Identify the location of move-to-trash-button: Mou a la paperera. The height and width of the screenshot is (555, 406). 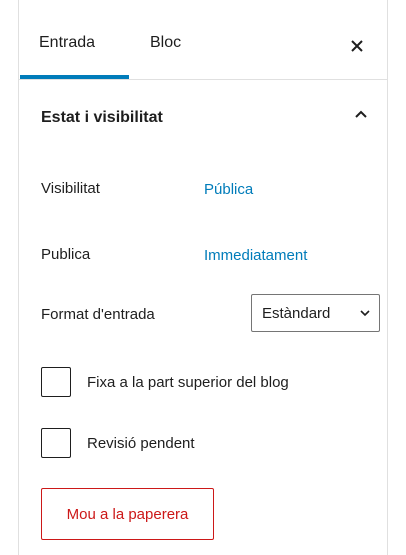
(127, 514).